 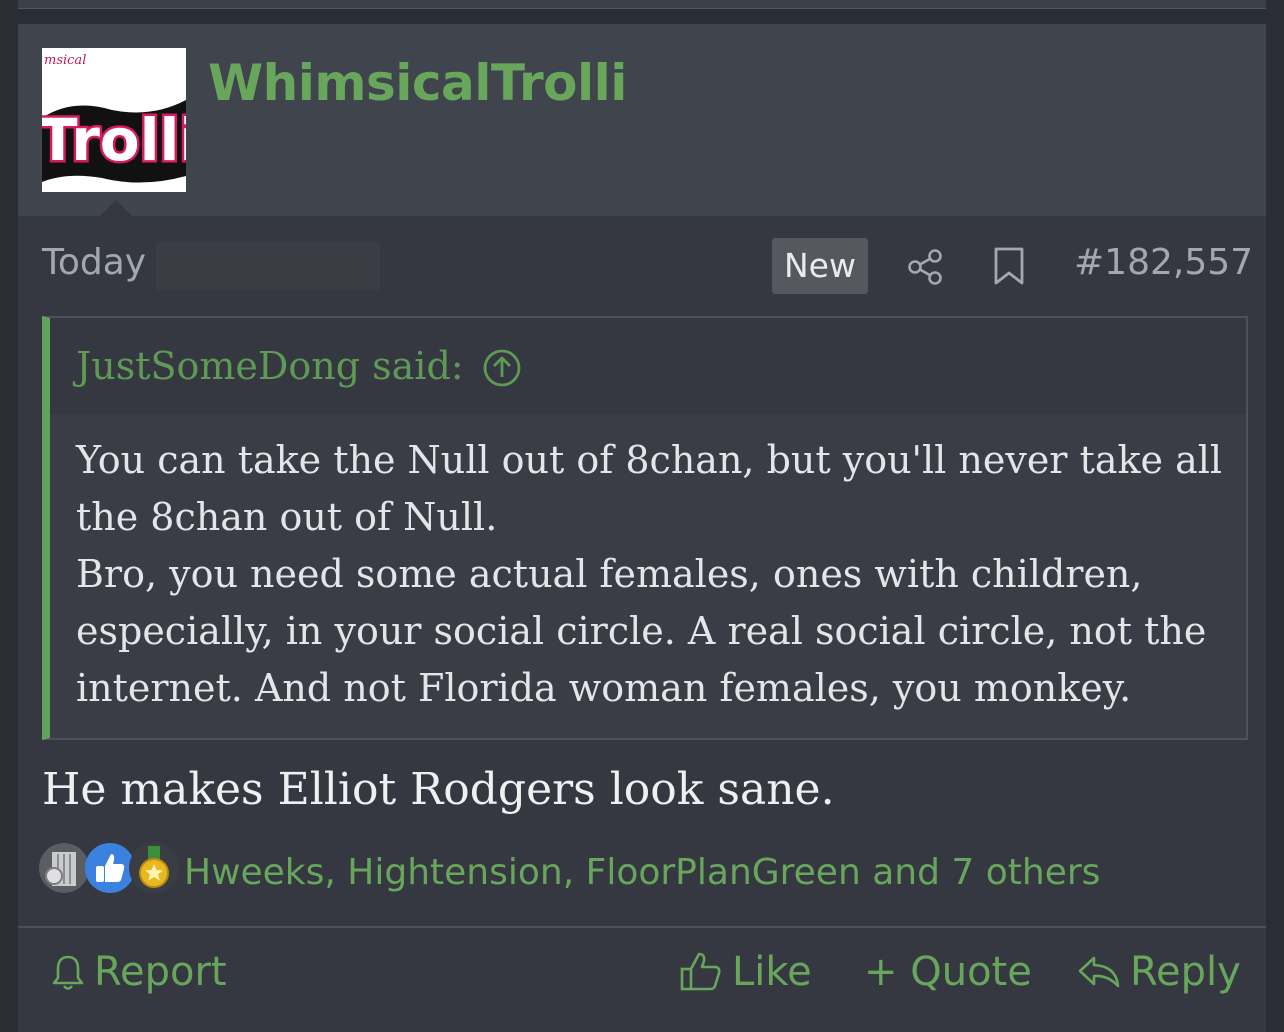 I want to click on avatar: msical Trolli, so click(x=114, y=120).